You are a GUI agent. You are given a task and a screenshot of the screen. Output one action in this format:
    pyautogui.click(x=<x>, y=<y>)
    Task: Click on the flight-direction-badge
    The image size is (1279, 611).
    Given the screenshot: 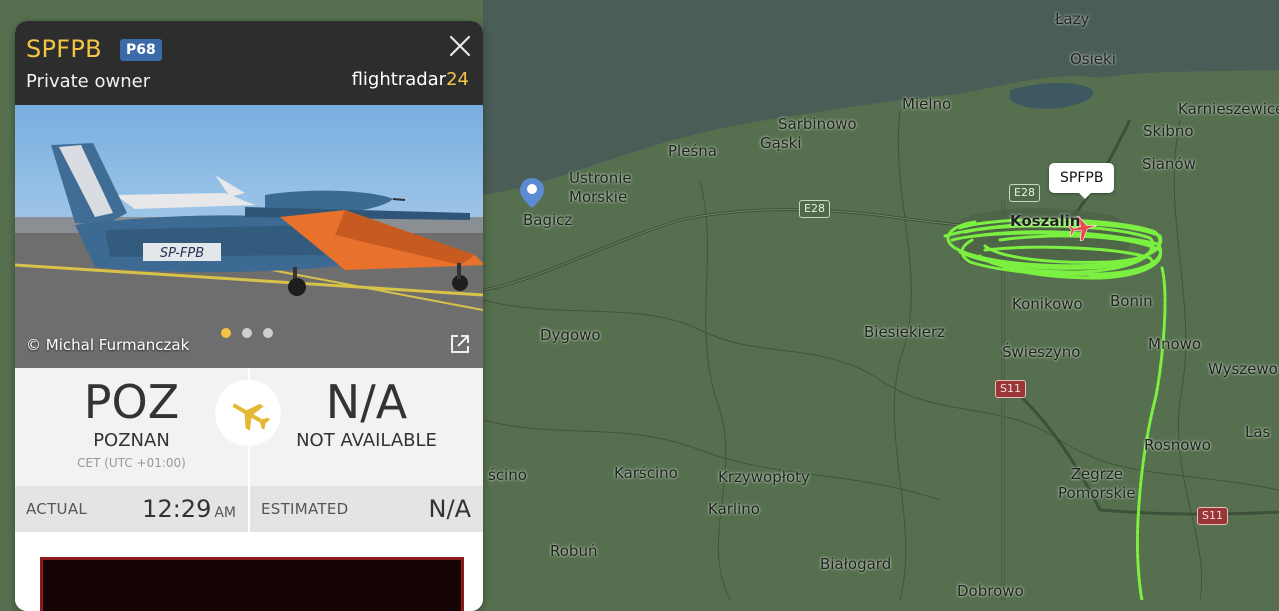 What is the action you would take?
    pyautogui.click(x=248, y=413)
    